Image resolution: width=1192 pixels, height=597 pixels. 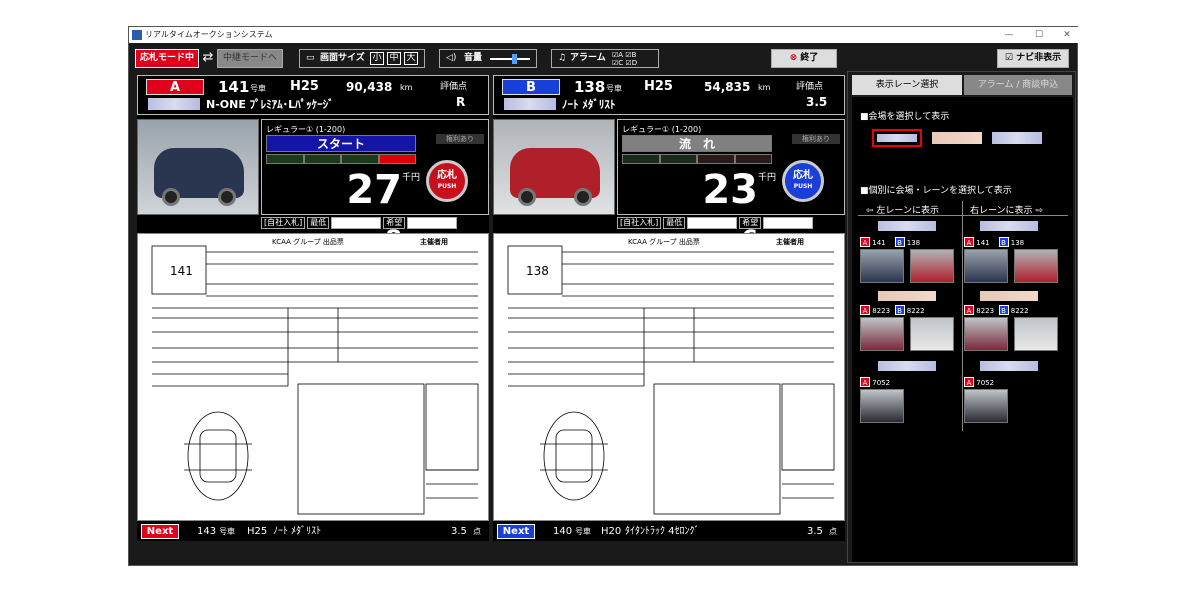 I want to click on tab-alarm-negotiation: アラーム / 商談申込, so click(x=1018, y=85).